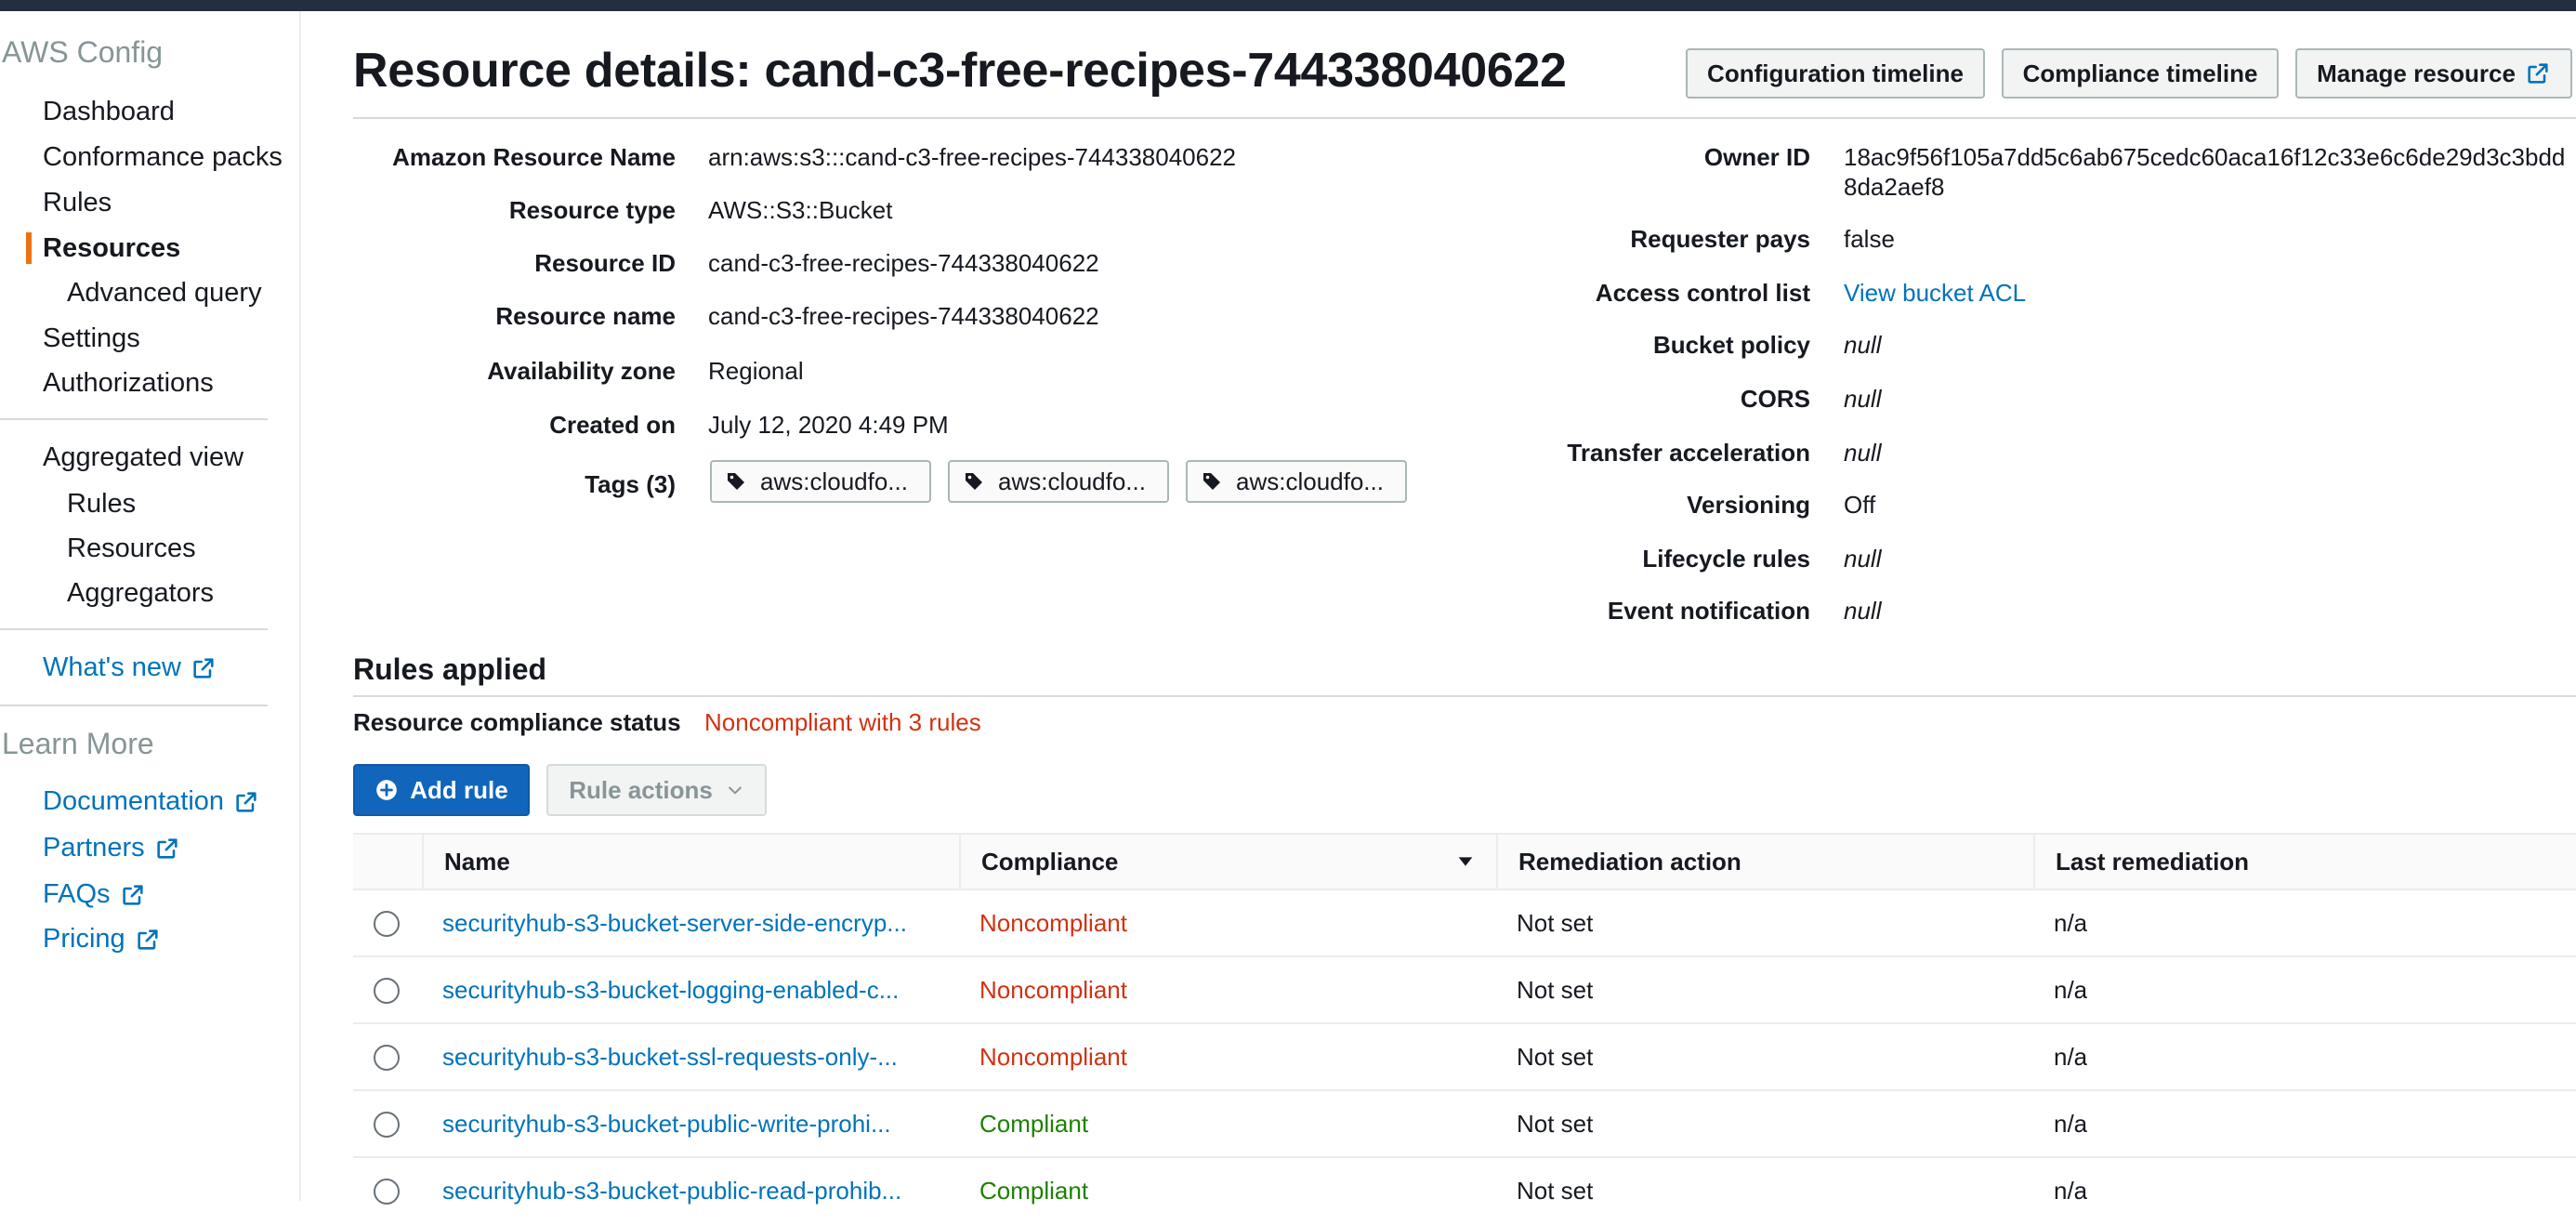 The height and width of the screenshot is (1225, 2576). What do you see at coordinates (1860, 505) in the screenshot?
I see `versioning-value: Off` at bounding box center [1860, 505].